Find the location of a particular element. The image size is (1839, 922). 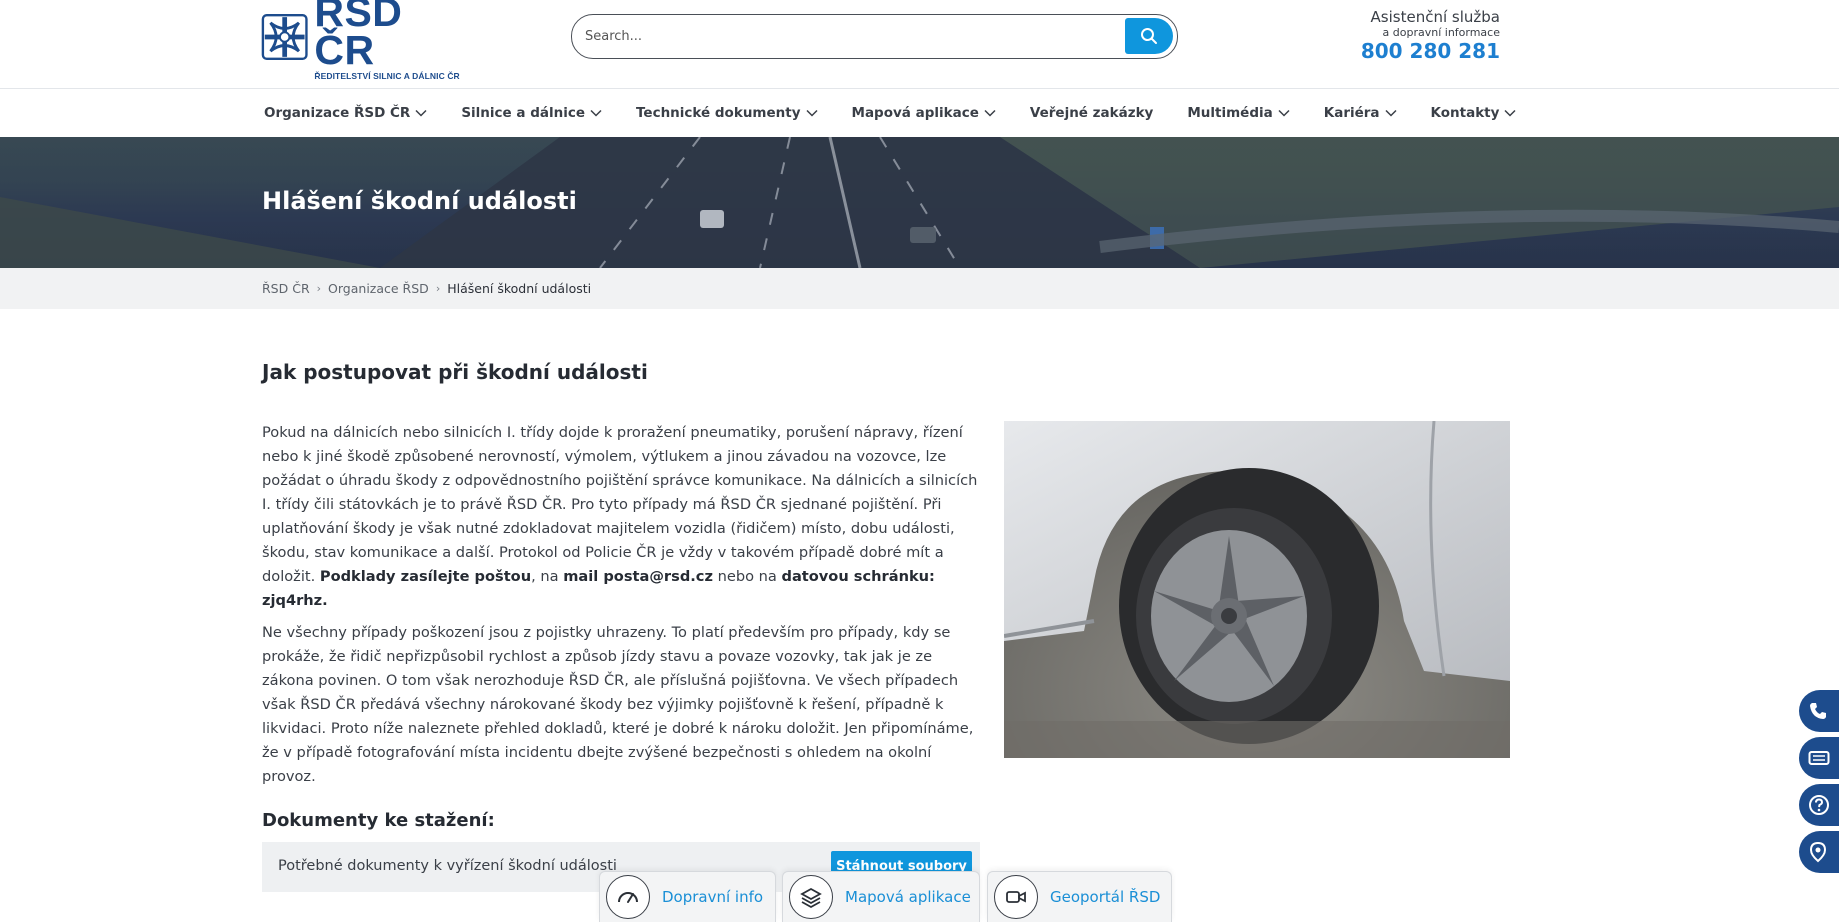

float-help-button is located at coordinates (1819, 805).